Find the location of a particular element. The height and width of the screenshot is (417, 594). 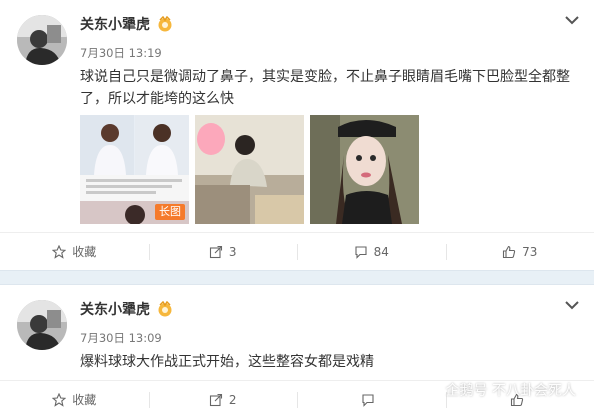

like-count: 73 is located at coordinates (530, 251).